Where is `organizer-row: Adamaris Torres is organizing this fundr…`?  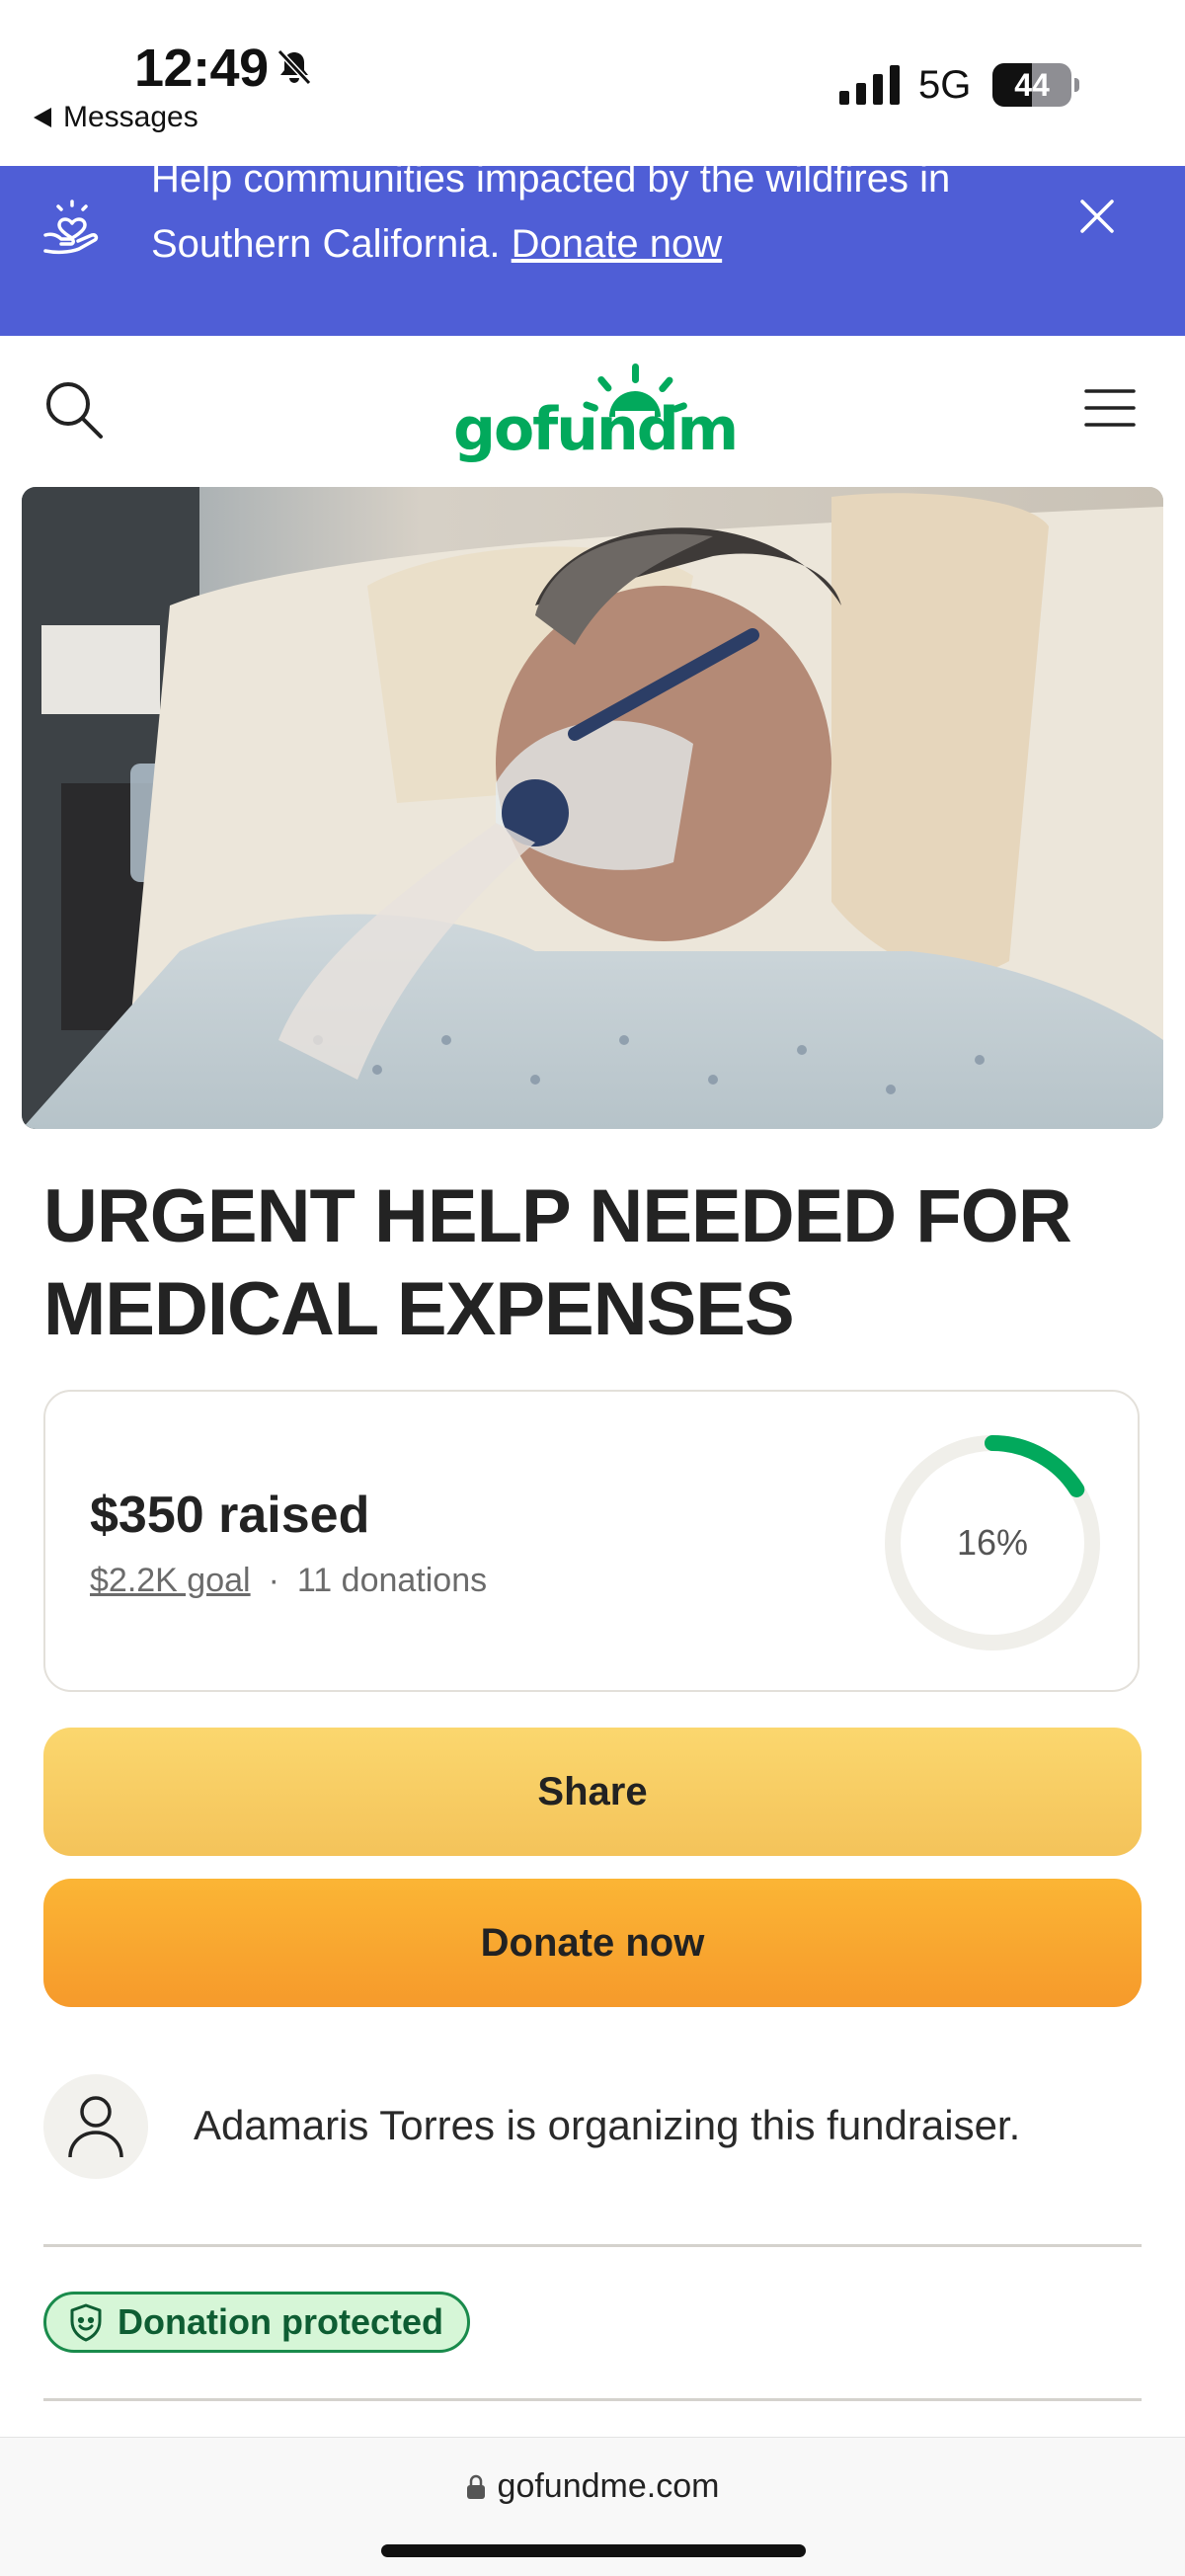
organizer-row: Adamaris Torres is organizing this fundr… is located at coordinates (592, 2128).